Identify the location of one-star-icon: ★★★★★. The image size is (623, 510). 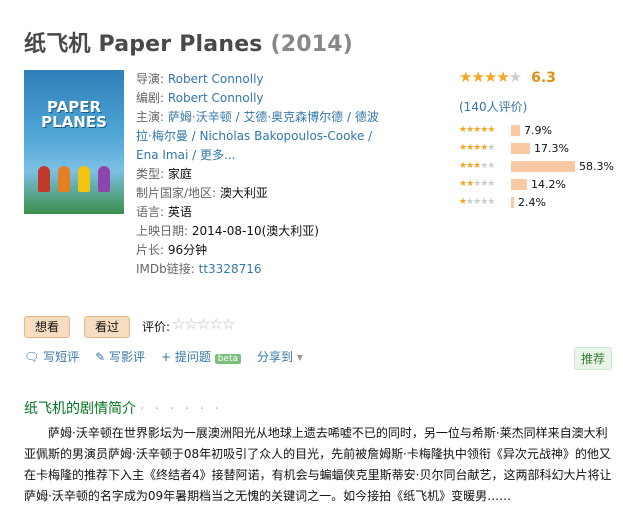
(477, 202).